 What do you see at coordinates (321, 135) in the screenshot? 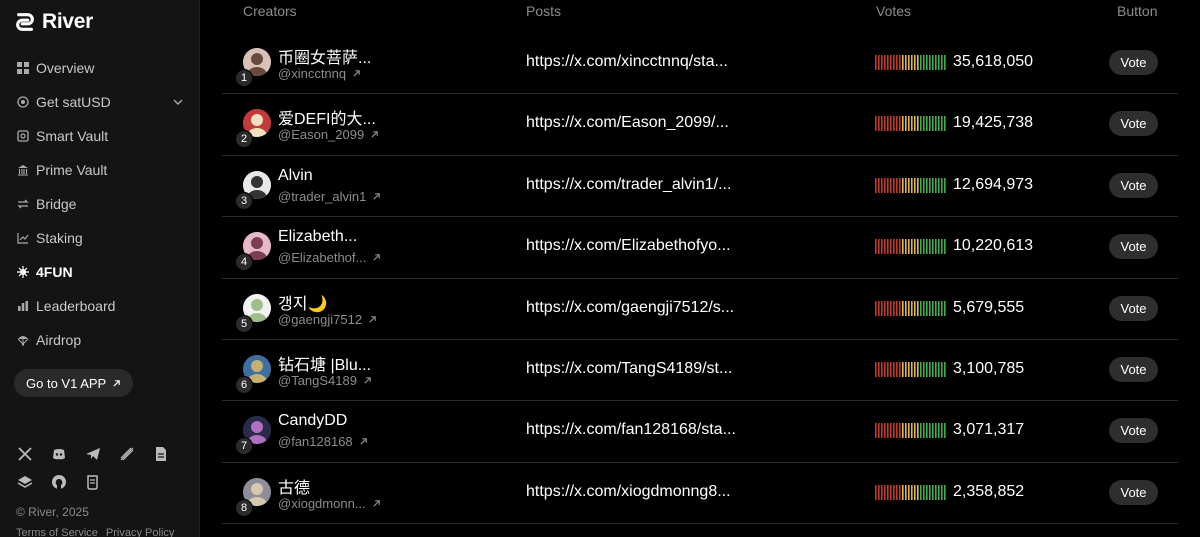
I see `creator-handle: @Eason_2099` at bounding box center [321, 135].